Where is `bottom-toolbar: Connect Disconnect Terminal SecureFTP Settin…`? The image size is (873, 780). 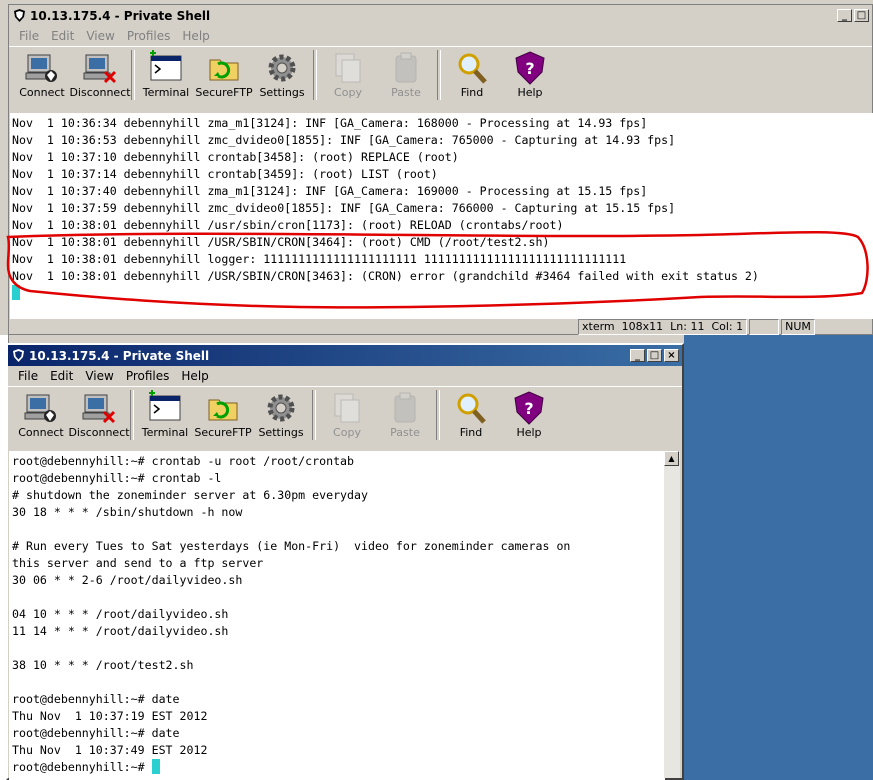
bottom-toolbar: Connect Disconnect Terminal SecureFTP Settin… is located at coordinates (345, 415).